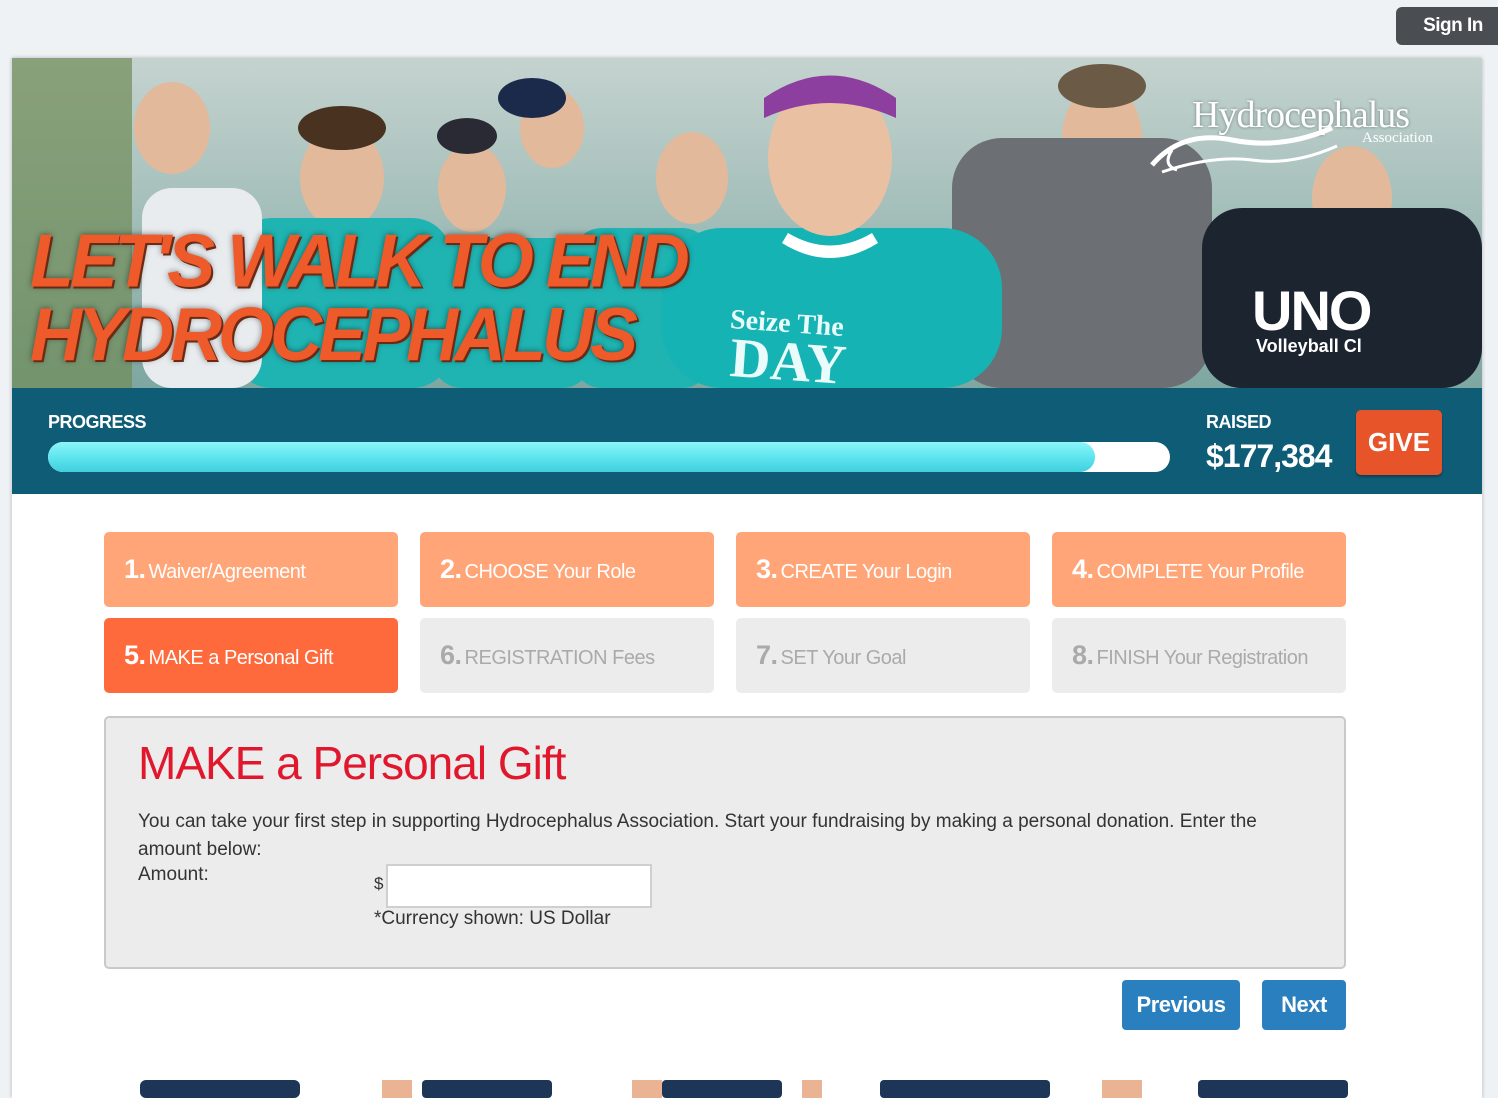 The image size is (1498, 1098). I want to click on sign-in-button: Sign In, so click(1447, 26).